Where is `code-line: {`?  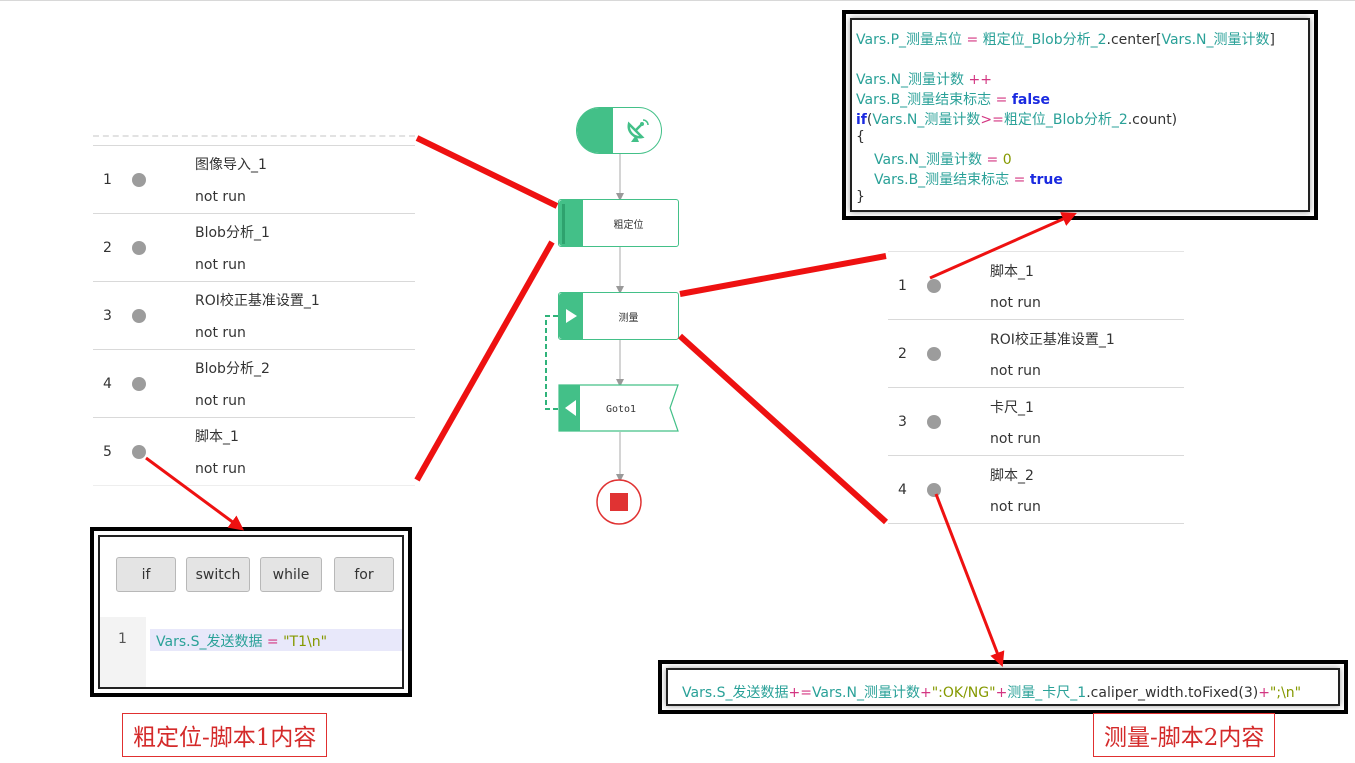
code-line: { is located at coordinates (860, 137).